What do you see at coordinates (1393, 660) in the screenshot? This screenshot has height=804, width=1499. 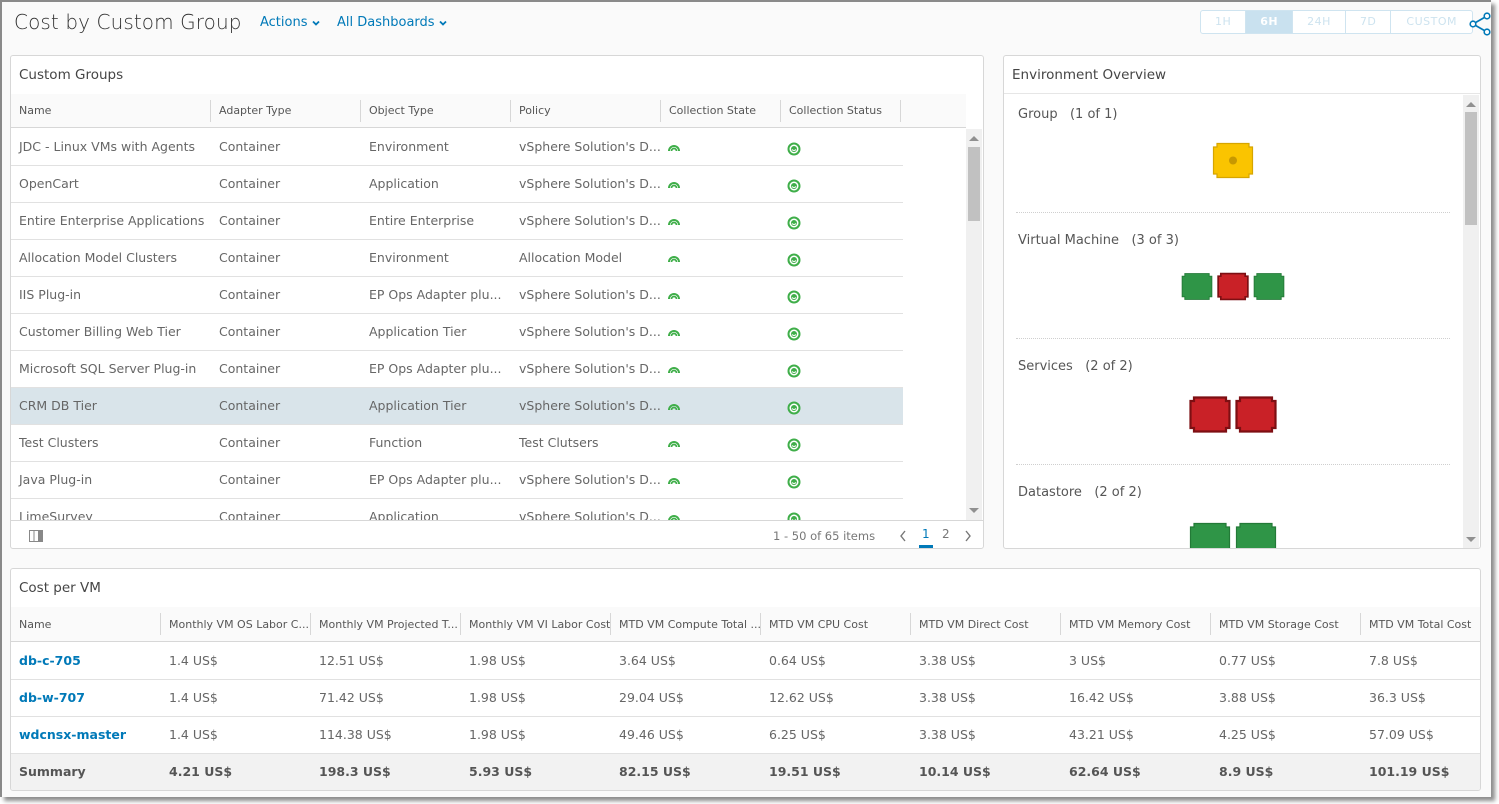 I see `cost-cell: 7.8 US$` at bounding box center [1393, 660].